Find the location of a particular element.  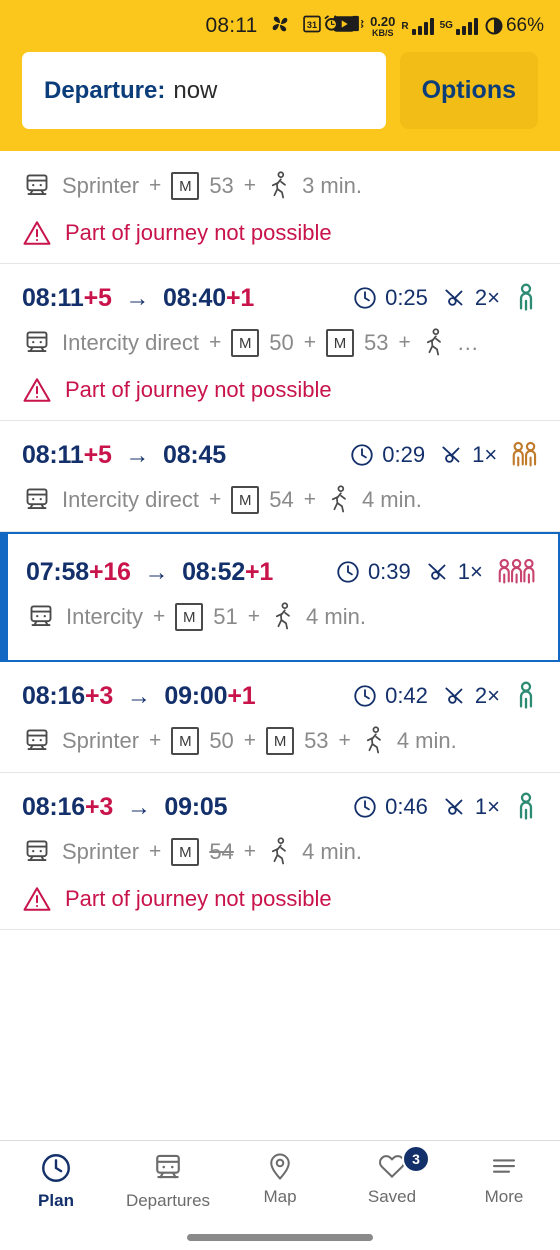

search-header: Departure: now Options is located at coordinates (280, 101).